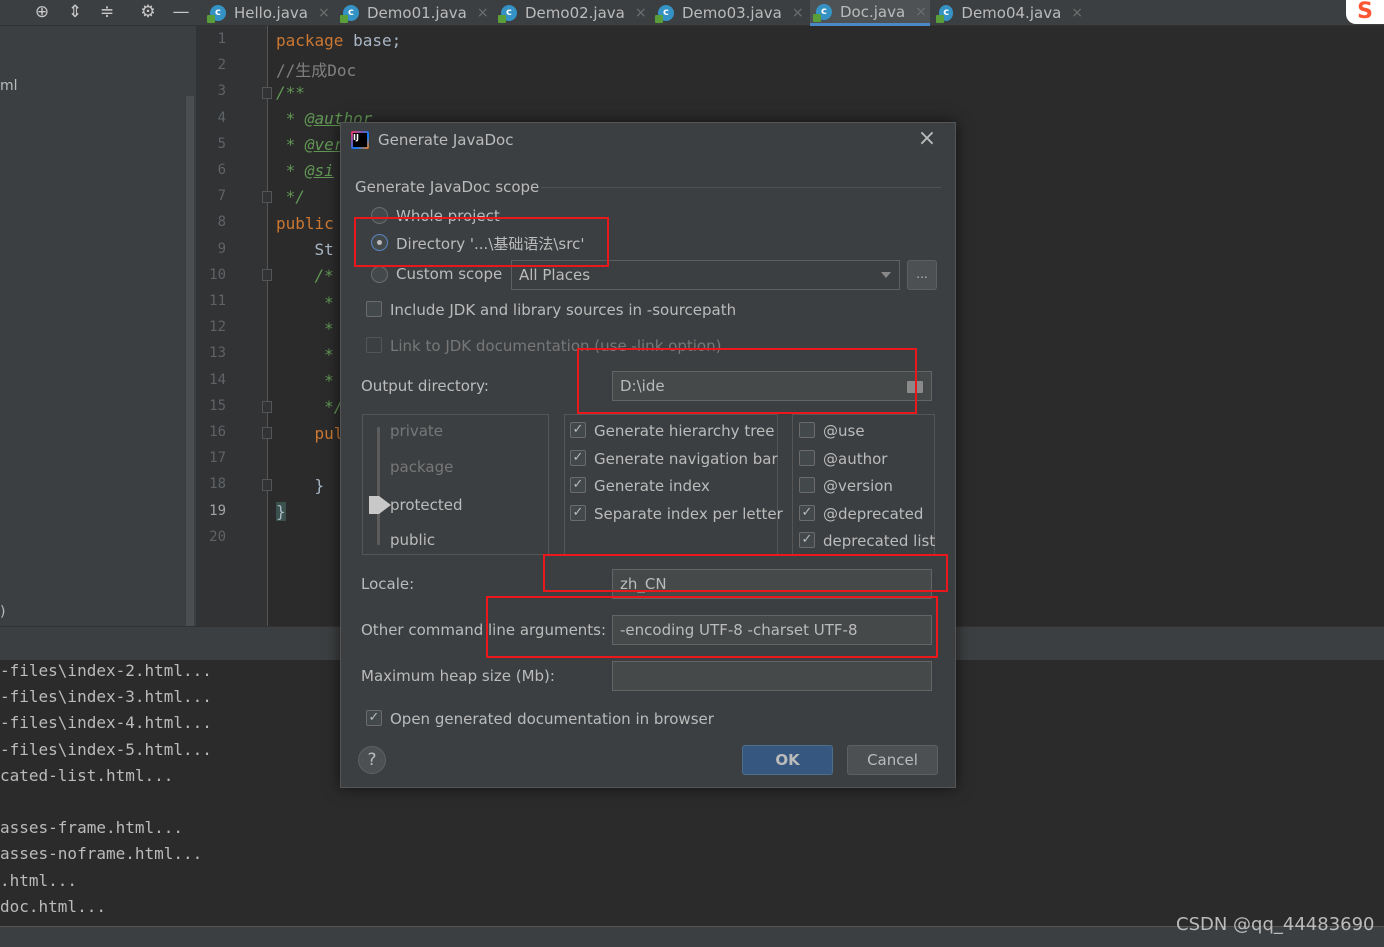 Image resolution: width=1384 pixels, height=947 pixels. Describe the element at coordinates (374, 505) in the screenshot. I see `visibility-slider-thumb` at that location.